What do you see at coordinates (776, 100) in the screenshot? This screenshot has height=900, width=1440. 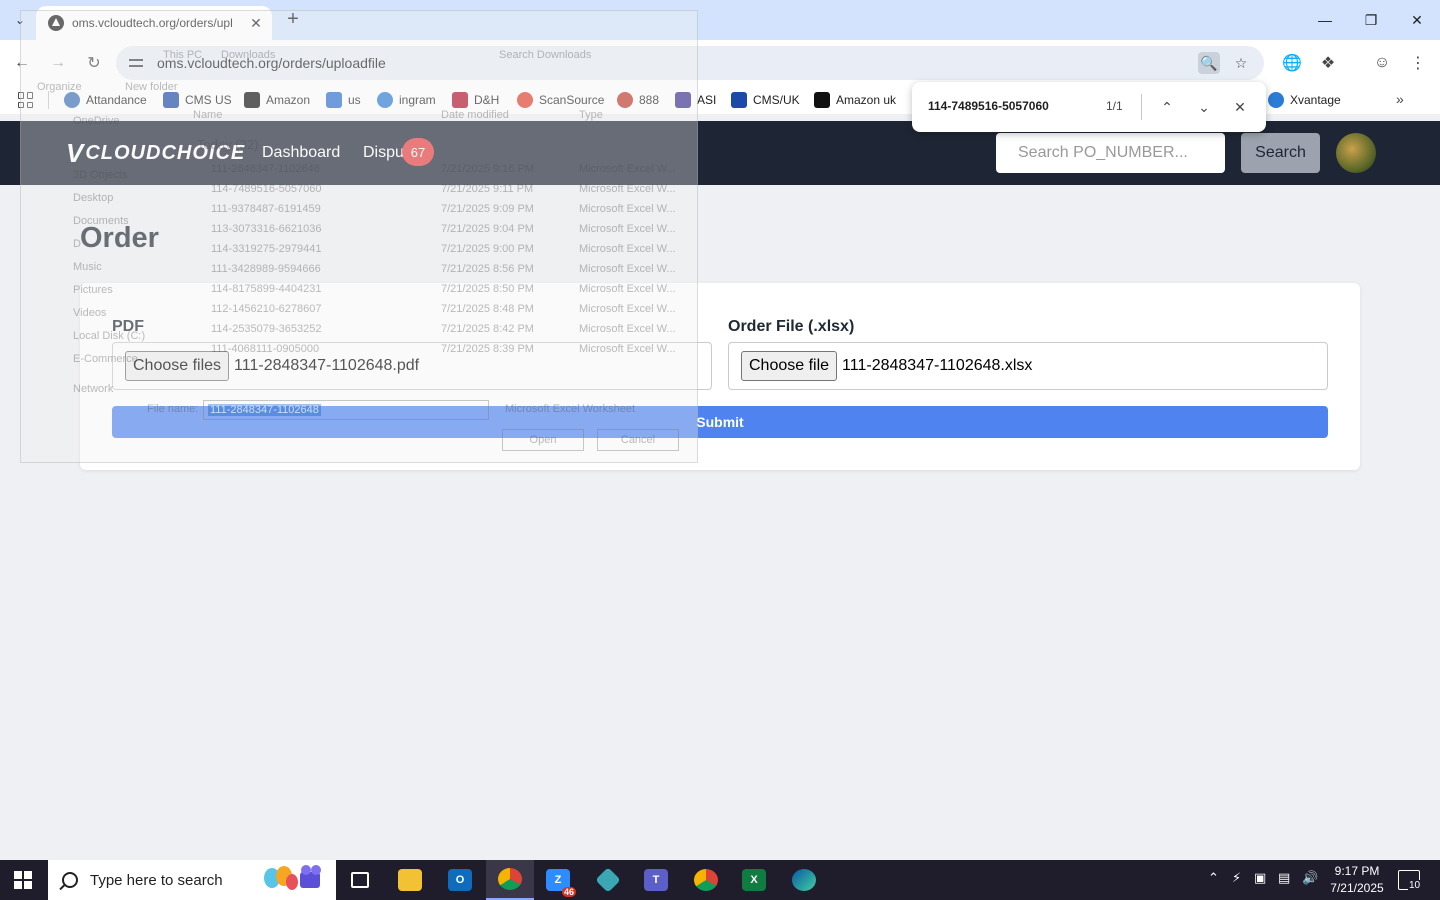 I see `bookmark-label: CMS/UK` at bounding box center [776, 100].